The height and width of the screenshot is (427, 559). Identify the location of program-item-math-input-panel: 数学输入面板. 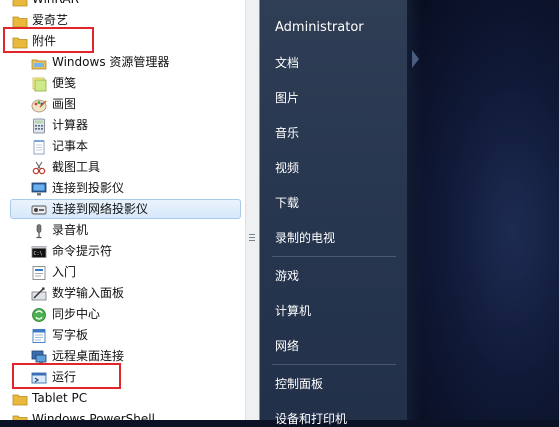
(120, 293).